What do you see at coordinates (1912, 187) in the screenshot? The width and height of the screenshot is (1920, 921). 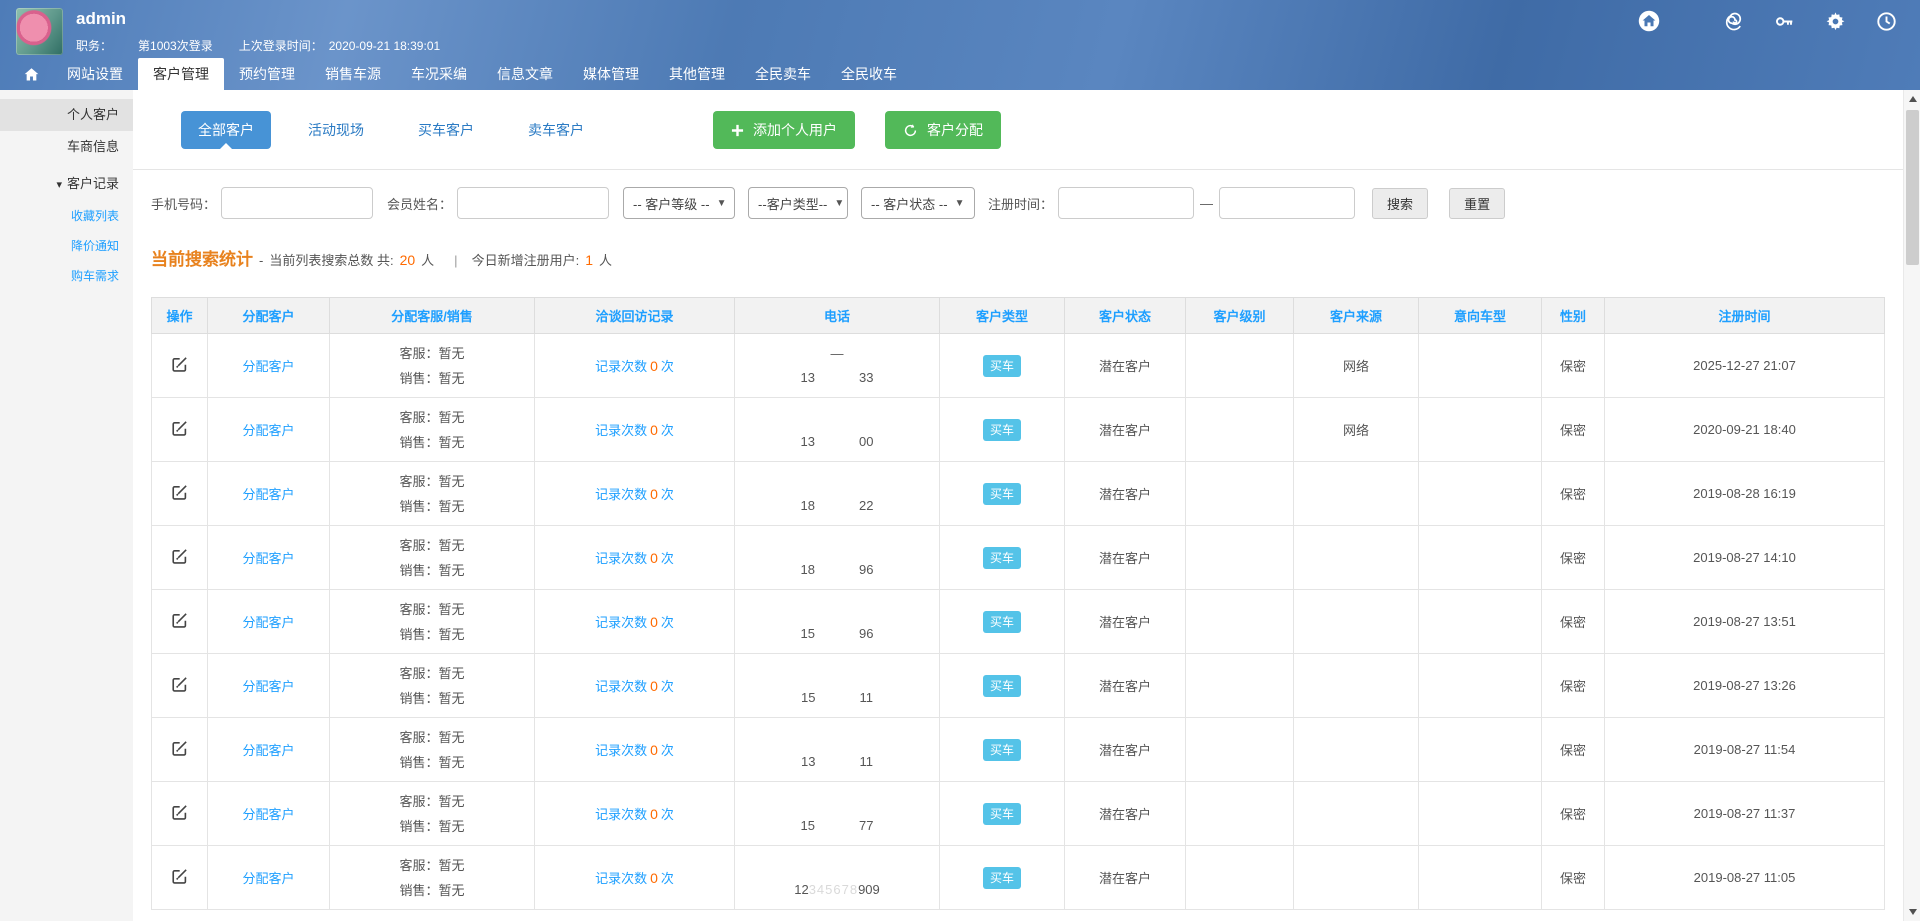 I see `scrollbar-thumb` at bounding box center [1912, 187].